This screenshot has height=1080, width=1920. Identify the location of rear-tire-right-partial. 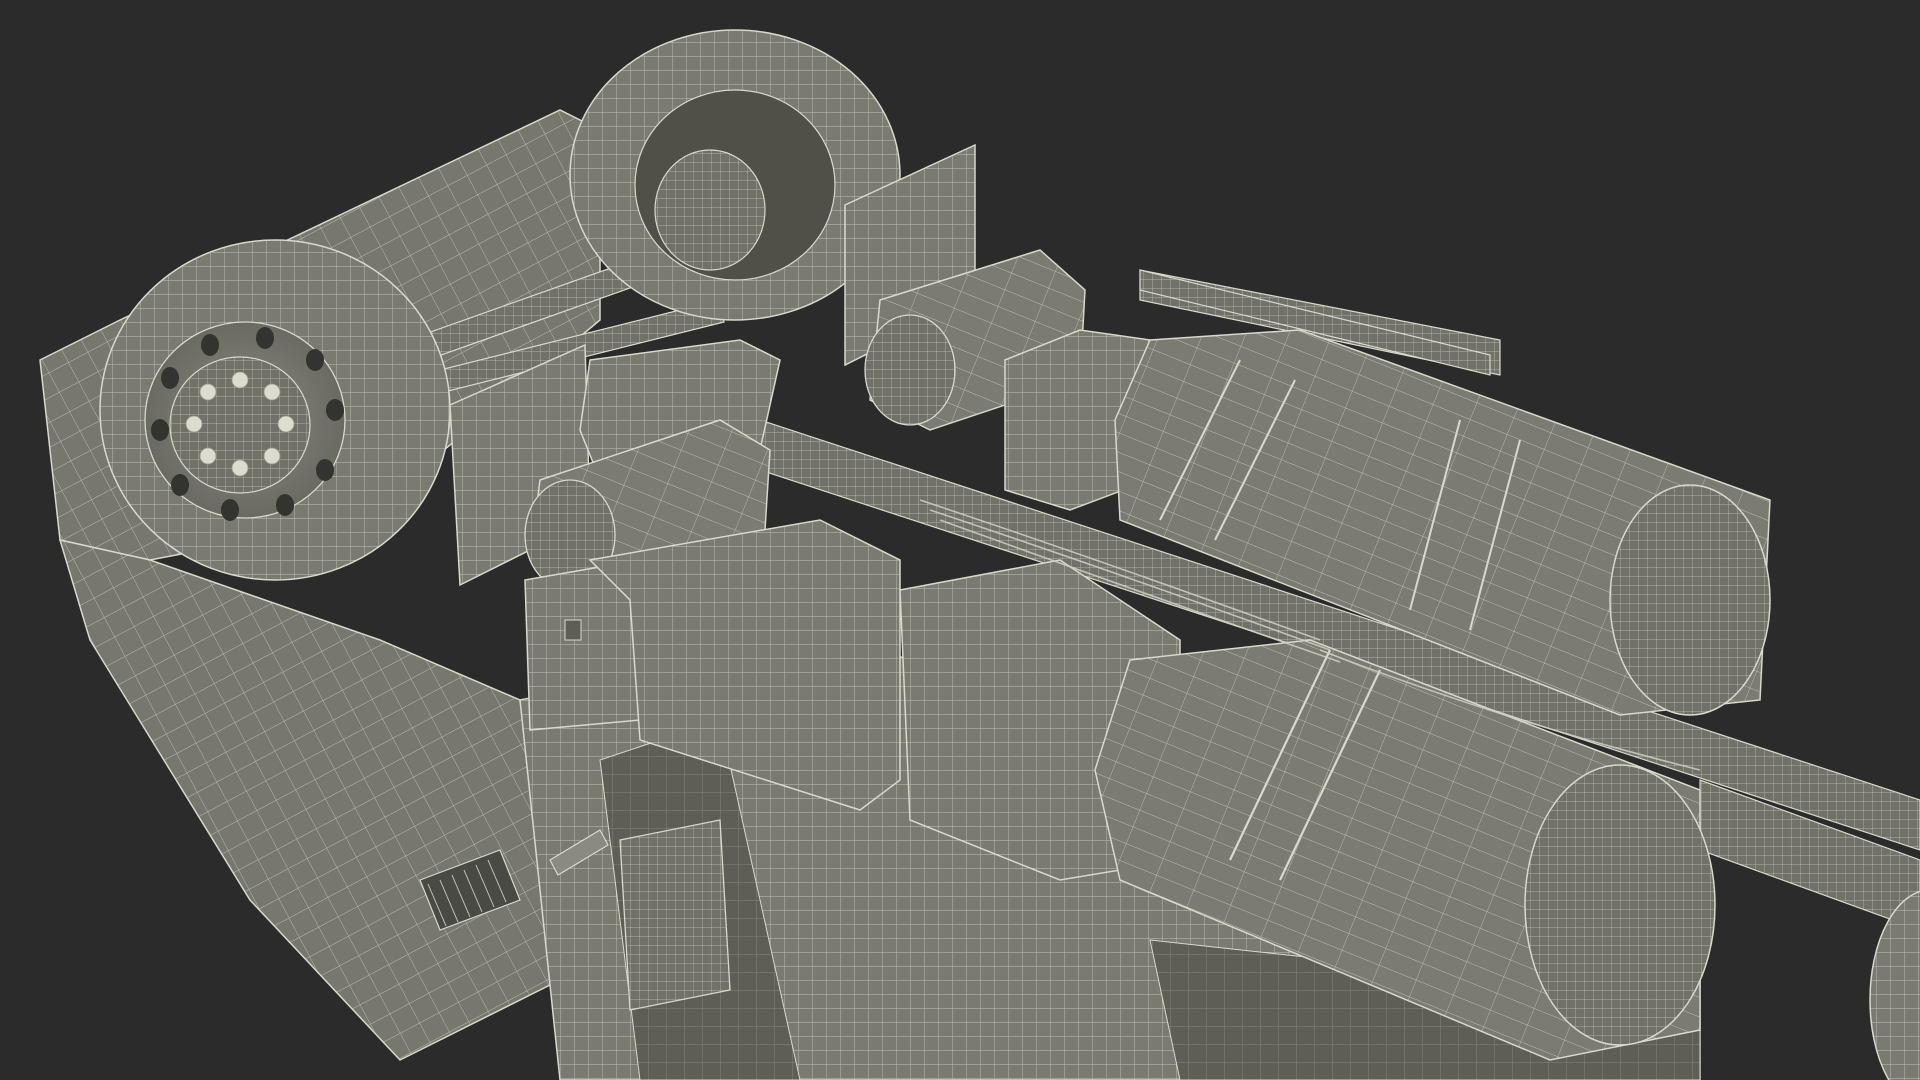
(1894, 985).